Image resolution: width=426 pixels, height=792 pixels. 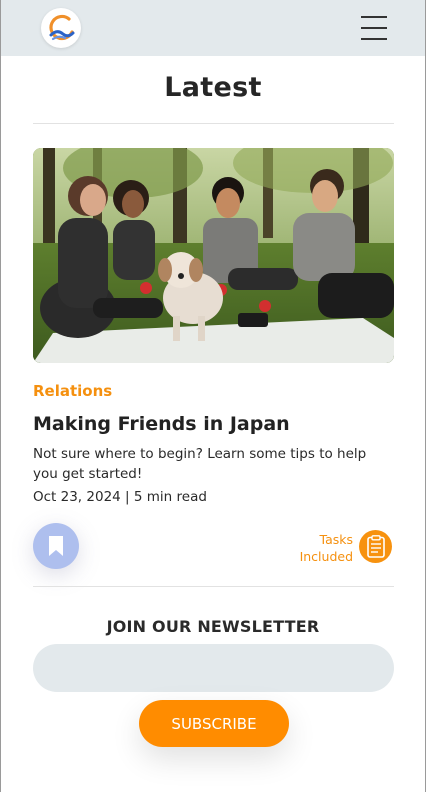 What do you see at coordinates (374, 39) in the screenshot?
I see `menu-bar-bottom` at bounding box center [374, 39].